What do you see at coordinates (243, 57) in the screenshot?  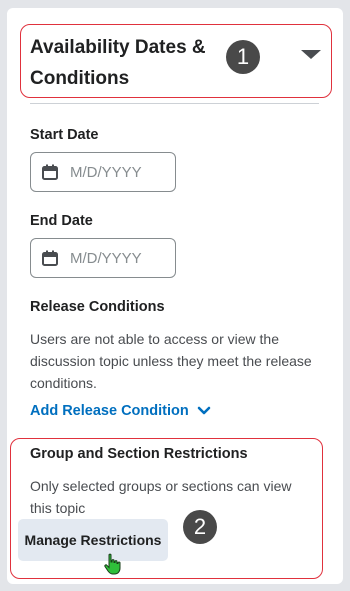 I see `callout-badge-1: 1` at bounding box center [243, 57].